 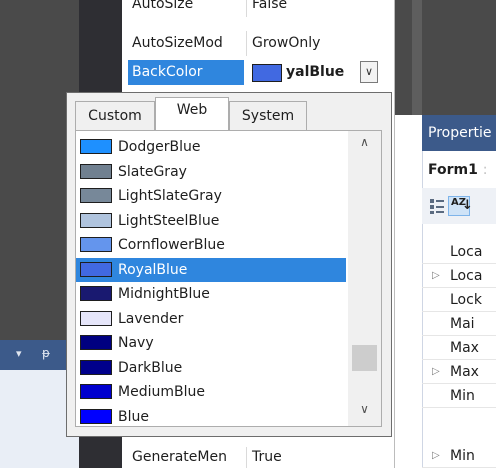 I want to click on prop-row: ▷ Min, so click(x=459, y=456).